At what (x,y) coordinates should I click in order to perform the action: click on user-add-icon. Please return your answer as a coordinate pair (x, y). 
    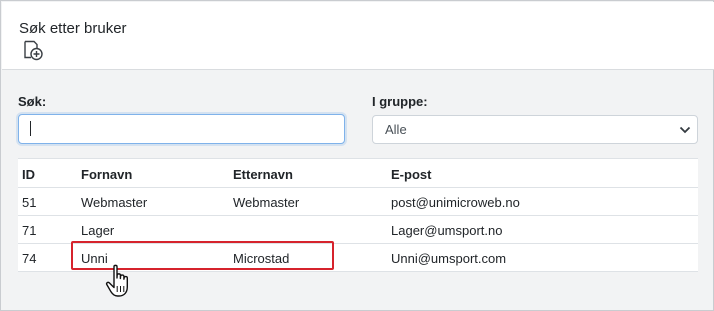
    Looking at the image, I should click on (33, 50).